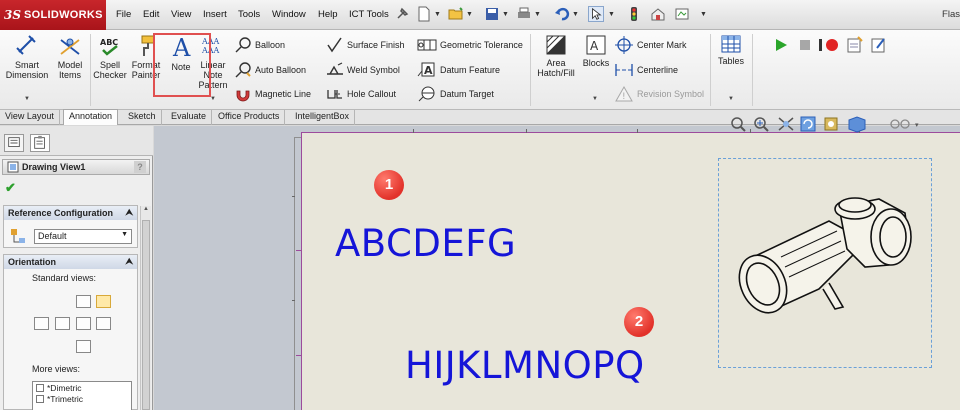  I want to click on blocks-dropdown-icon: ▼, so click(595, 99).